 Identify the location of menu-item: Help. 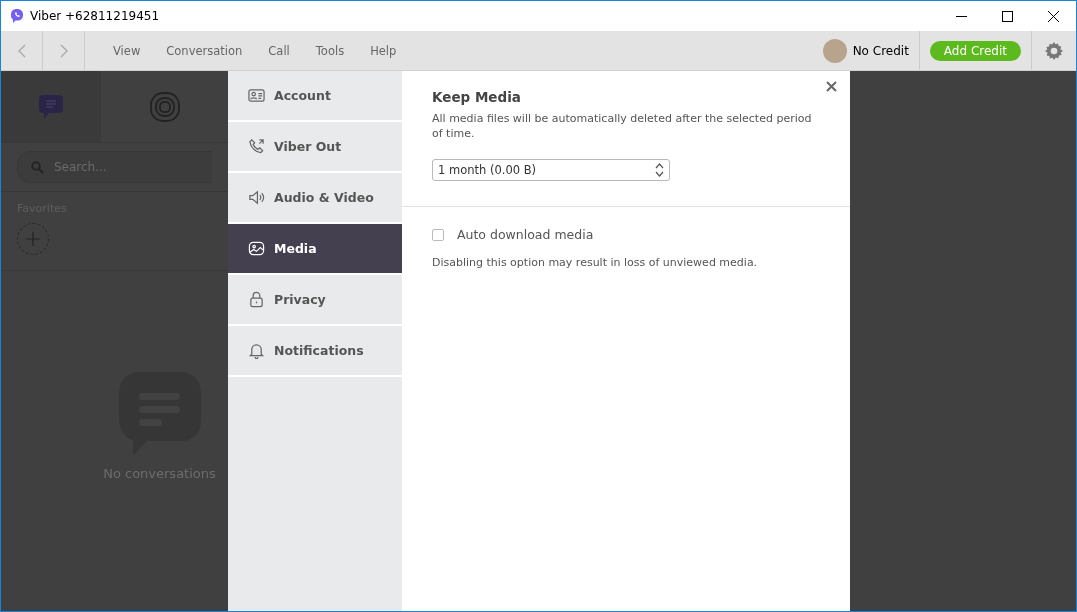
(383, 50).